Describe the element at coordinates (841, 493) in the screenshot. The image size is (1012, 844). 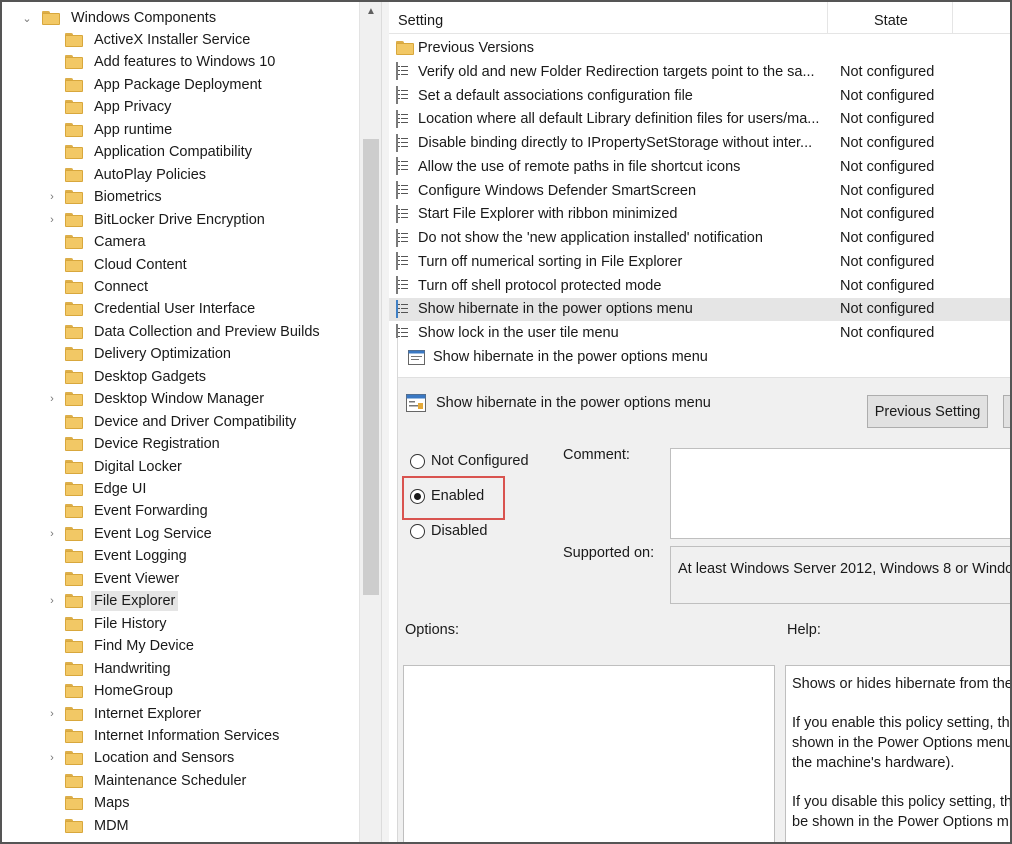
I see `comment-textarea` at that location.